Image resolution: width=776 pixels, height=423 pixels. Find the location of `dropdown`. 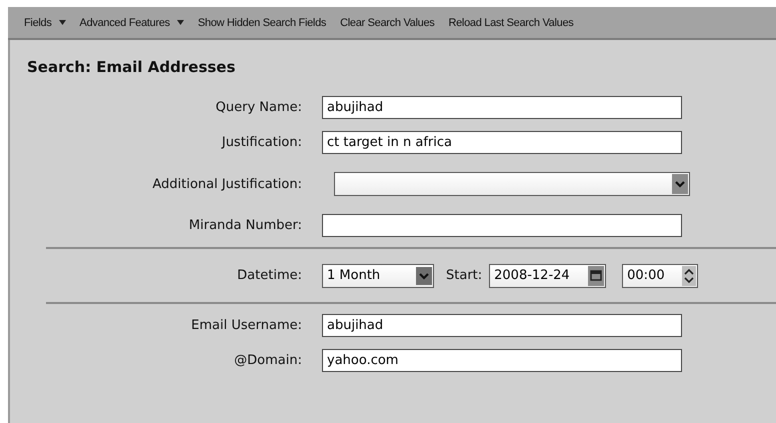

dropdown is located at coordinates (512, 184).